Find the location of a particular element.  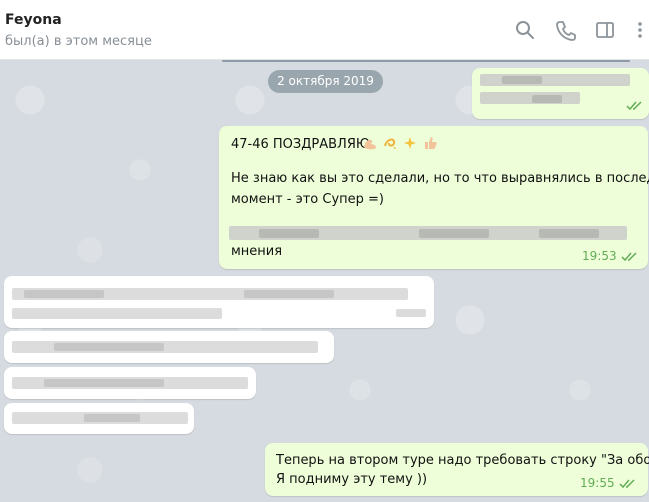

sparkles-emoji is located at coordinates (410, 143).